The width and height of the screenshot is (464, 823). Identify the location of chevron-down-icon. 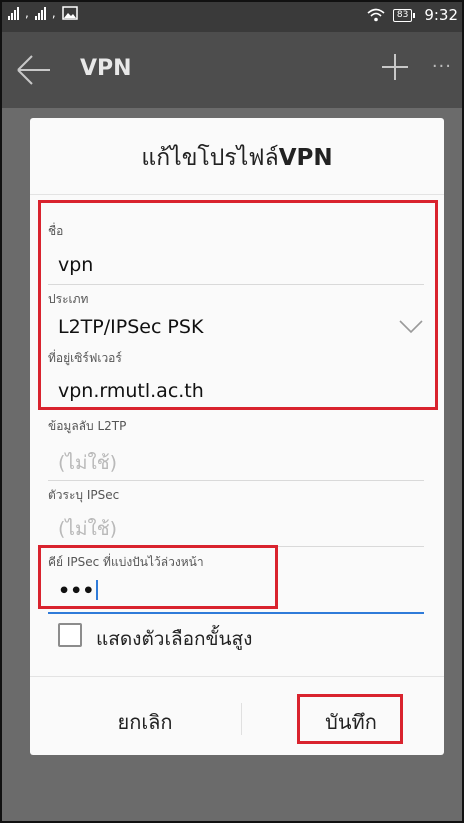
(411, 327).